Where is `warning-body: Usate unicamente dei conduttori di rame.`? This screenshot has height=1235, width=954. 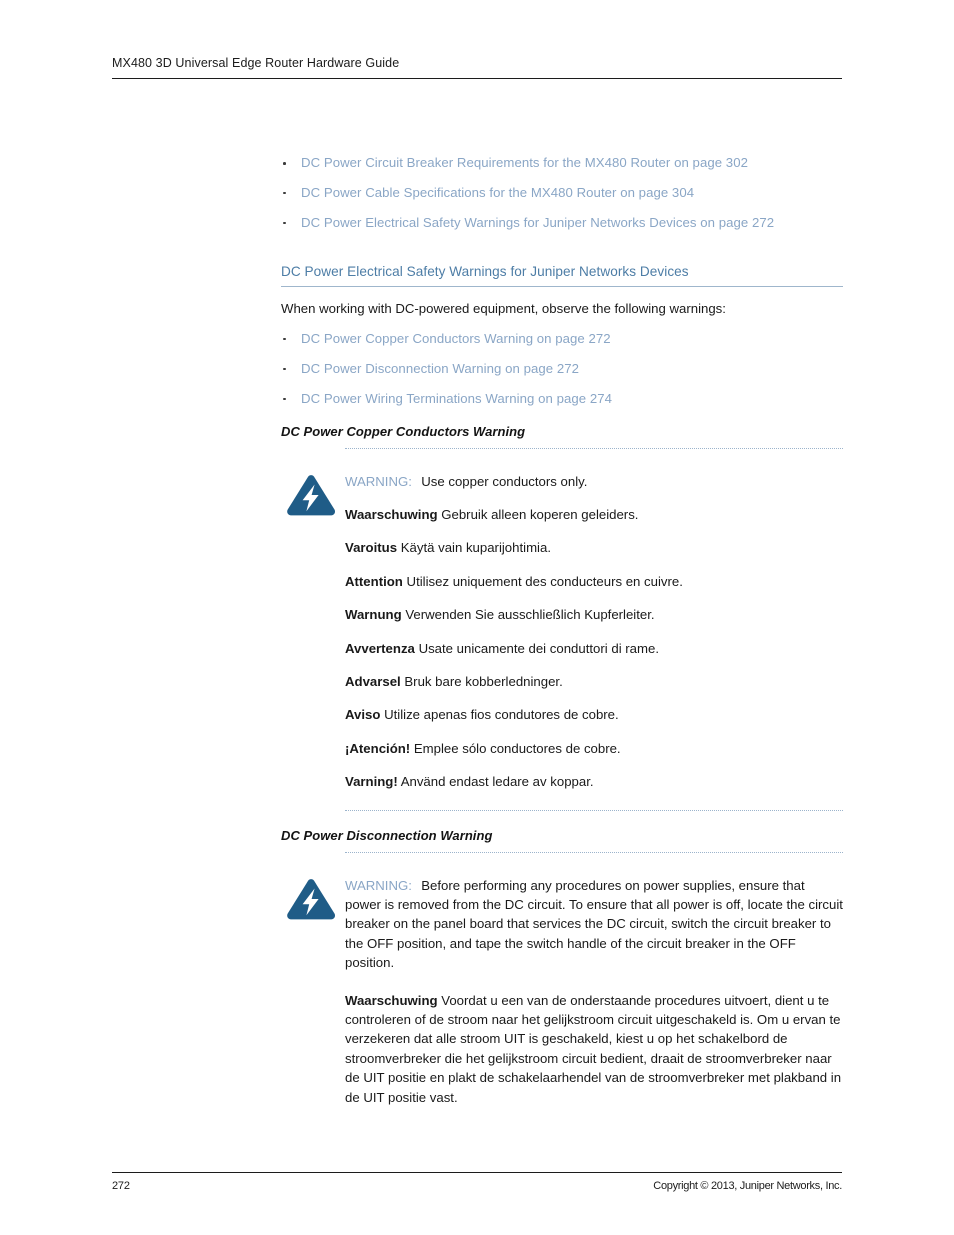
warning-body: Usate unicamente dei conduttori di rame. is located at coordinates (538, 648).